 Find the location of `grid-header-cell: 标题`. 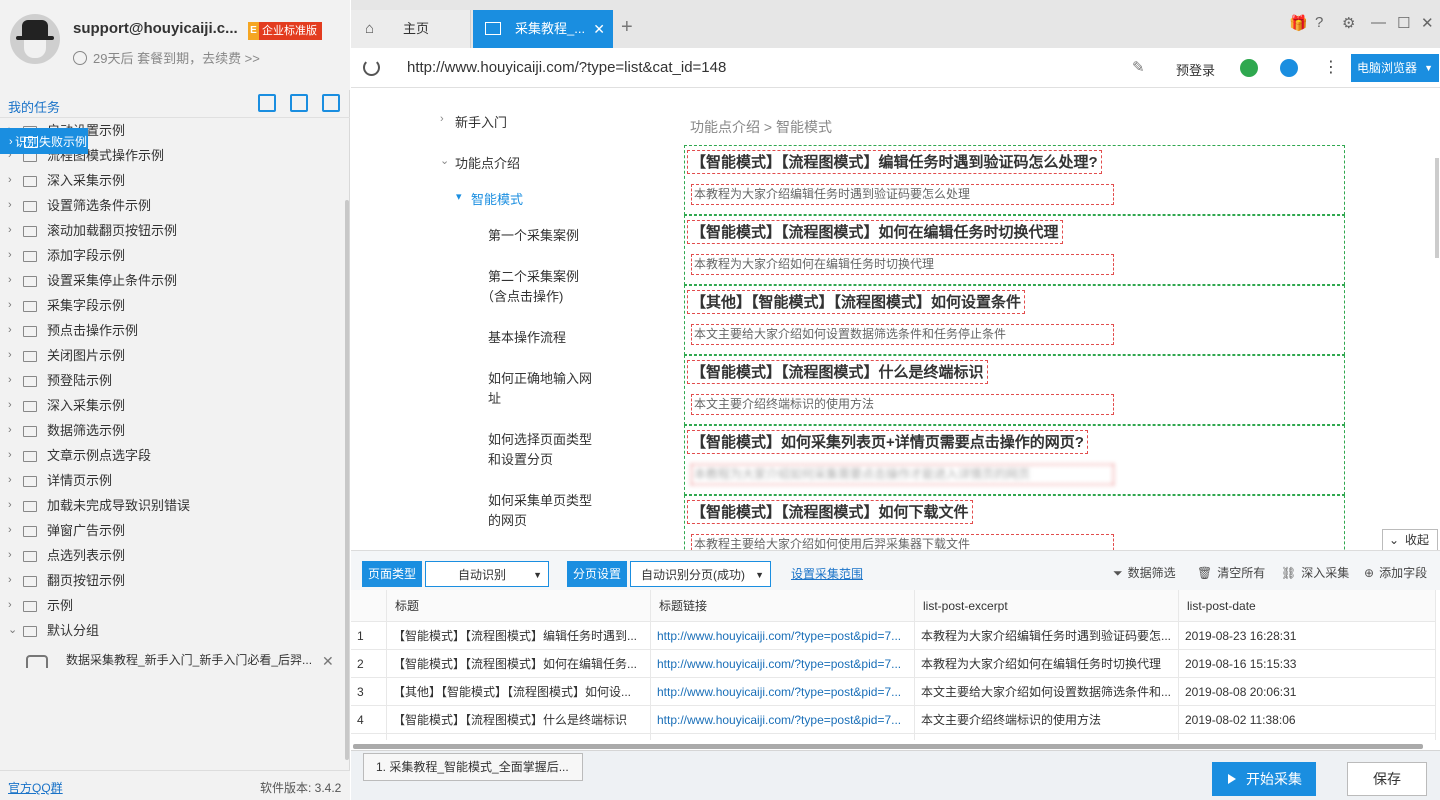

grid-header-cell: 标题 is located at coordinates (519, 606).